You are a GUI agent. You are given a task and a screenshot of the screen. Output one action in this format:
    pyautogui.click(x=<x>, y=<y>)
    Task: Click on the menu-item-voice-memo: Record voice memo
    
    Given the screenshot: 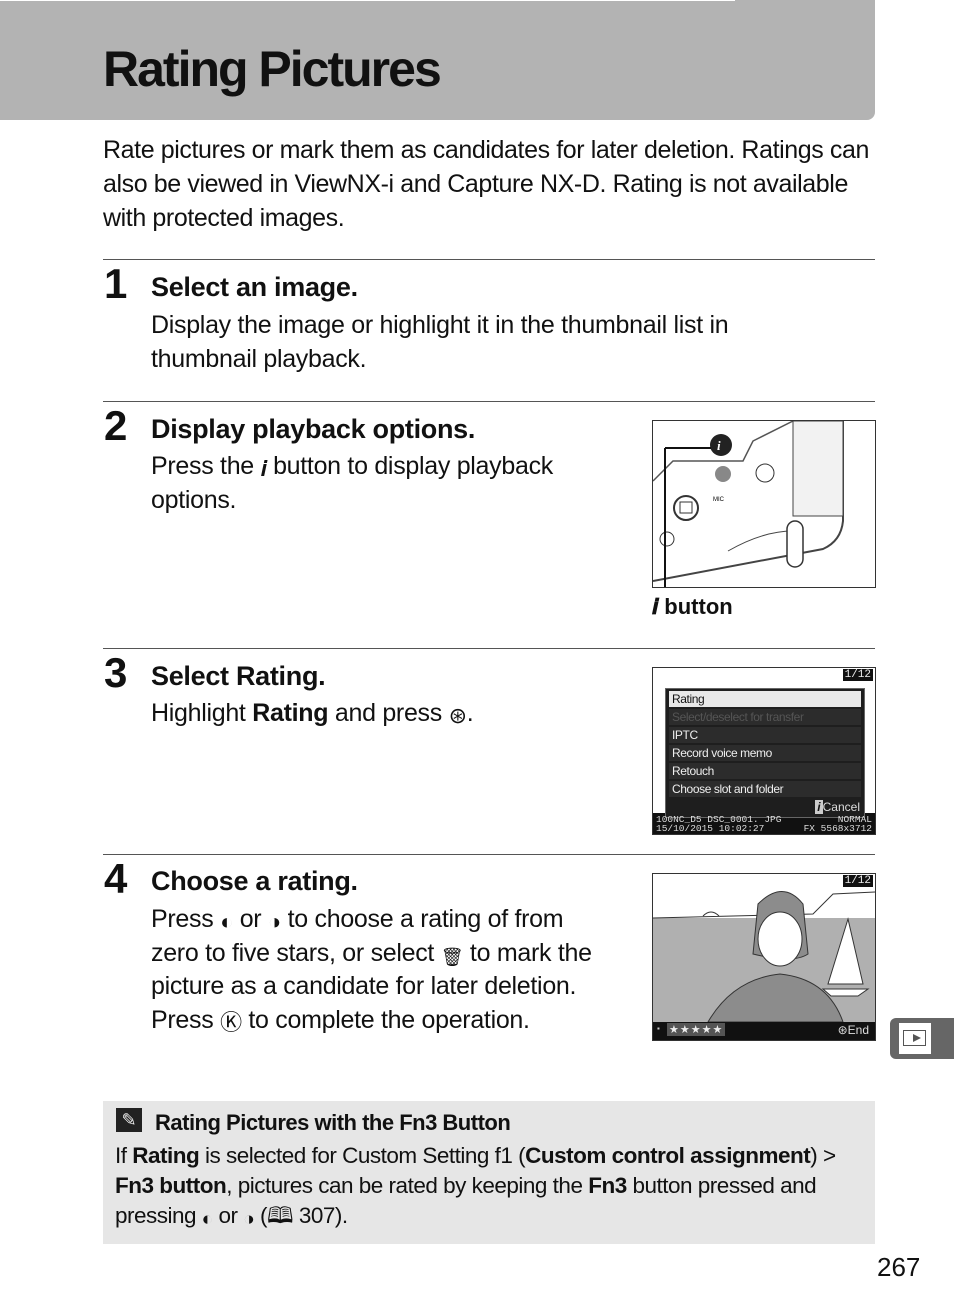 What is the action you would take?
    pyautogui.click(x=765, y=753)
    